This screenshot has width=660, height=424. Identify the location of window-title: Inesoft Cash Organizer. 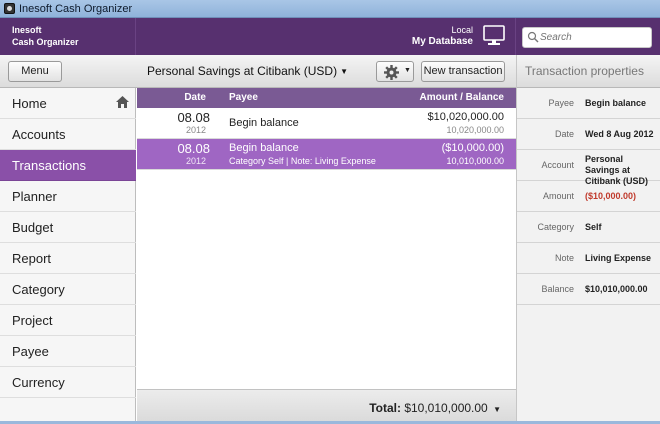
(76, 9).